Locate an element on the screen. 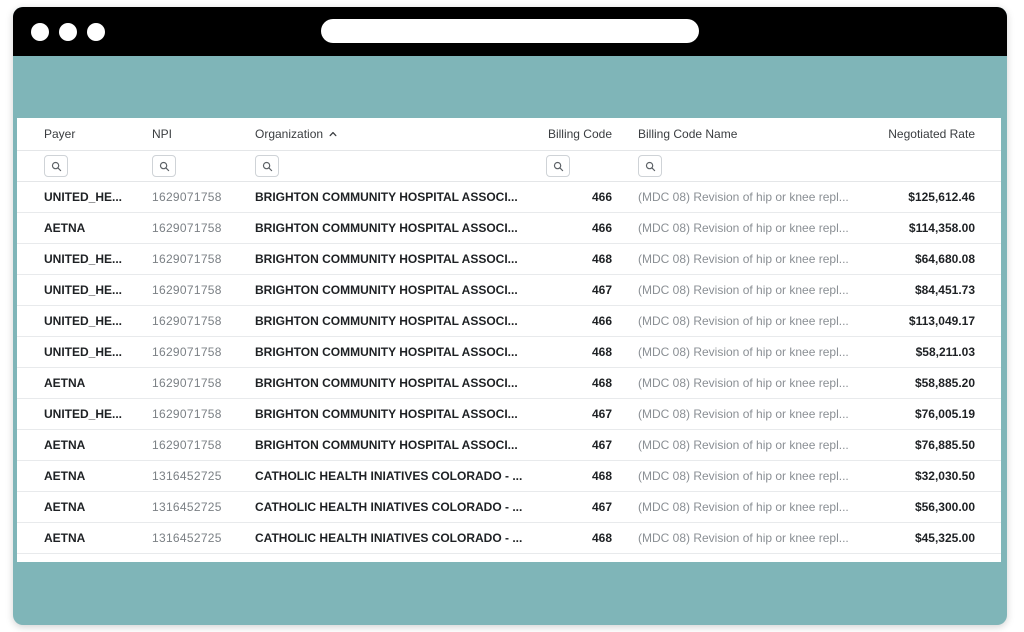 This screenshot has width=1024, height=632. filter-button-billing-code is located at coordinates (558, 166).